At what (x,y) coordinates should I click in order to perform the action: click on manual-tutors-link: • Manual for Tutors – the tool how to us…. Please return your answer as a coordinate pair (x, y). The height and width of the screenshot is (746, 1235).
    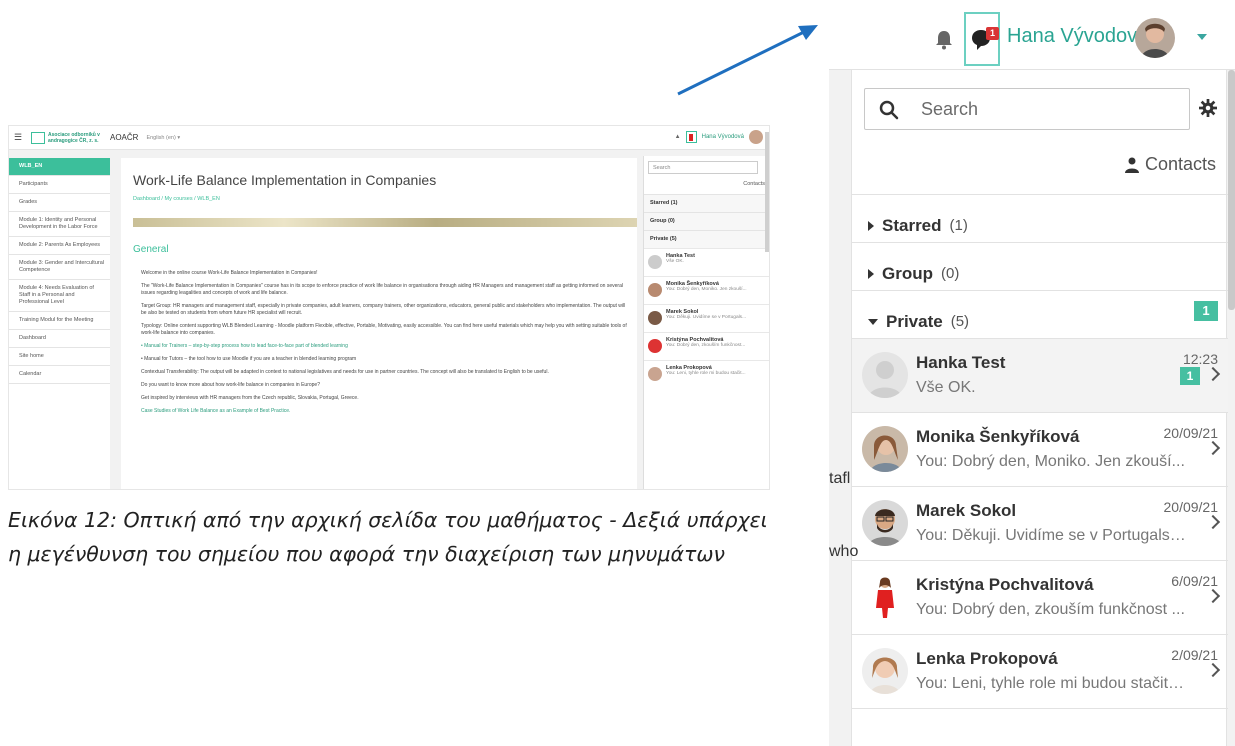
    Looking at the image, I should click on (386, 359).